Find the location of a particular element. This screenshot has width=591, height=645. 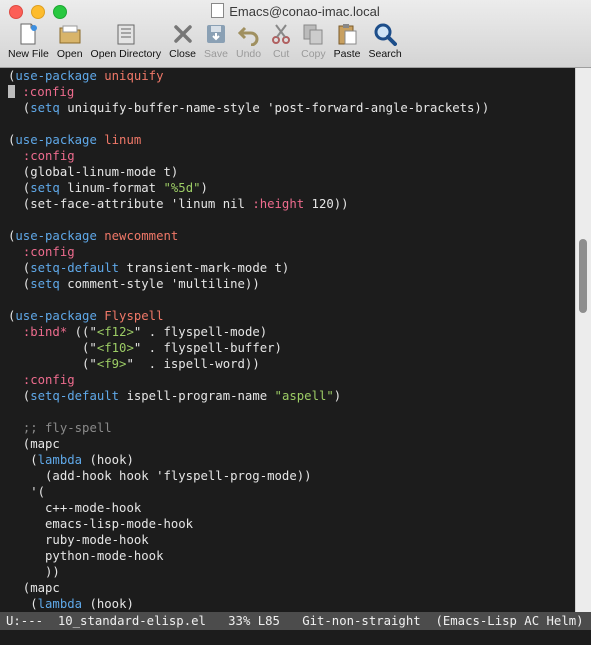

modeline-modes: (Emacs-Lisp AC Helm) is located at coordinates (509, 621).